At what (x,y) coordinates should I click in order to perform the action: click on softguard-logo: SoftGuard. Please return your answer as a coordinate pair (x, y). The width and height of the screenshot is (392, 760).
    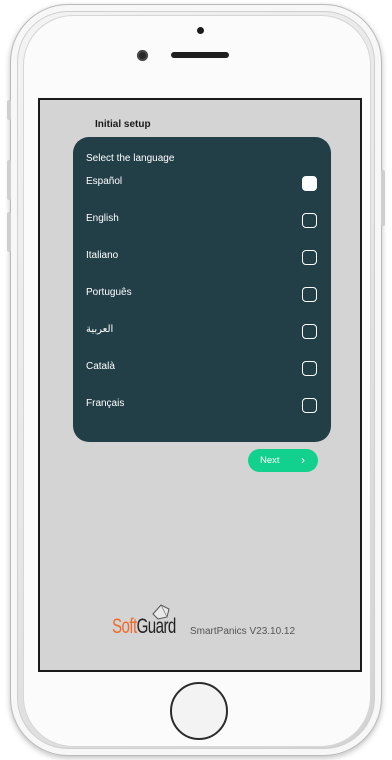
    Looking at the image, I should click on (147, 620).